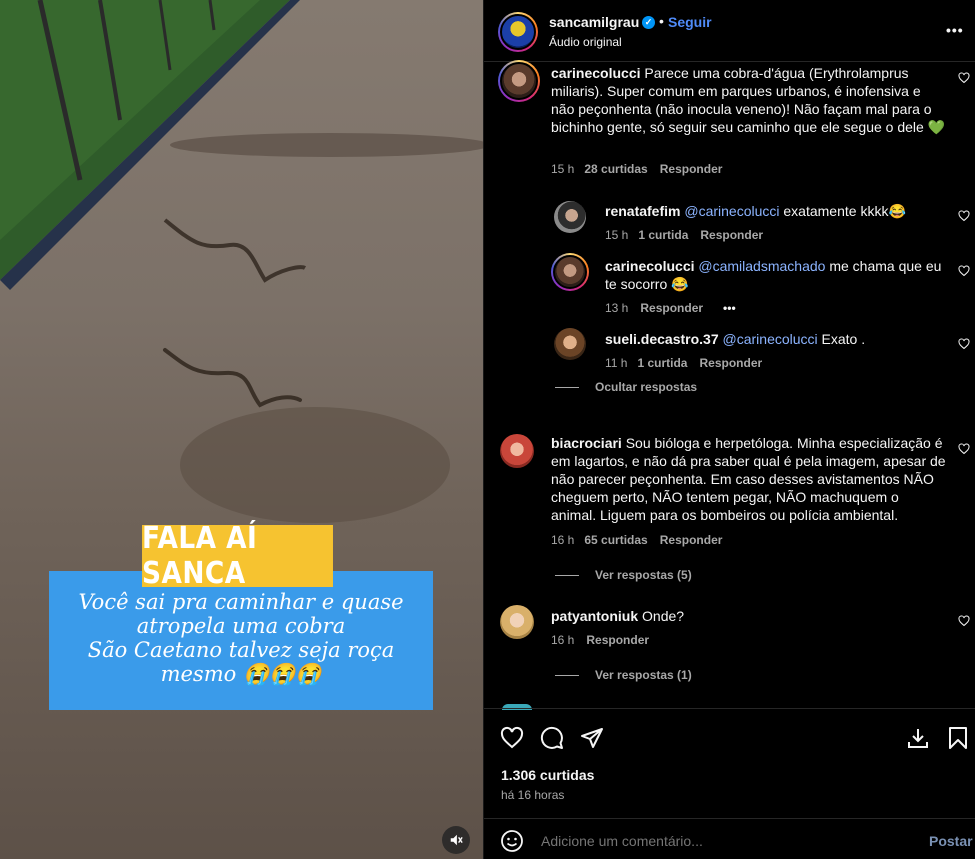 The width and height of the screenshot is (975, 859). I want to click on emoji-icon, so click(512, 841).